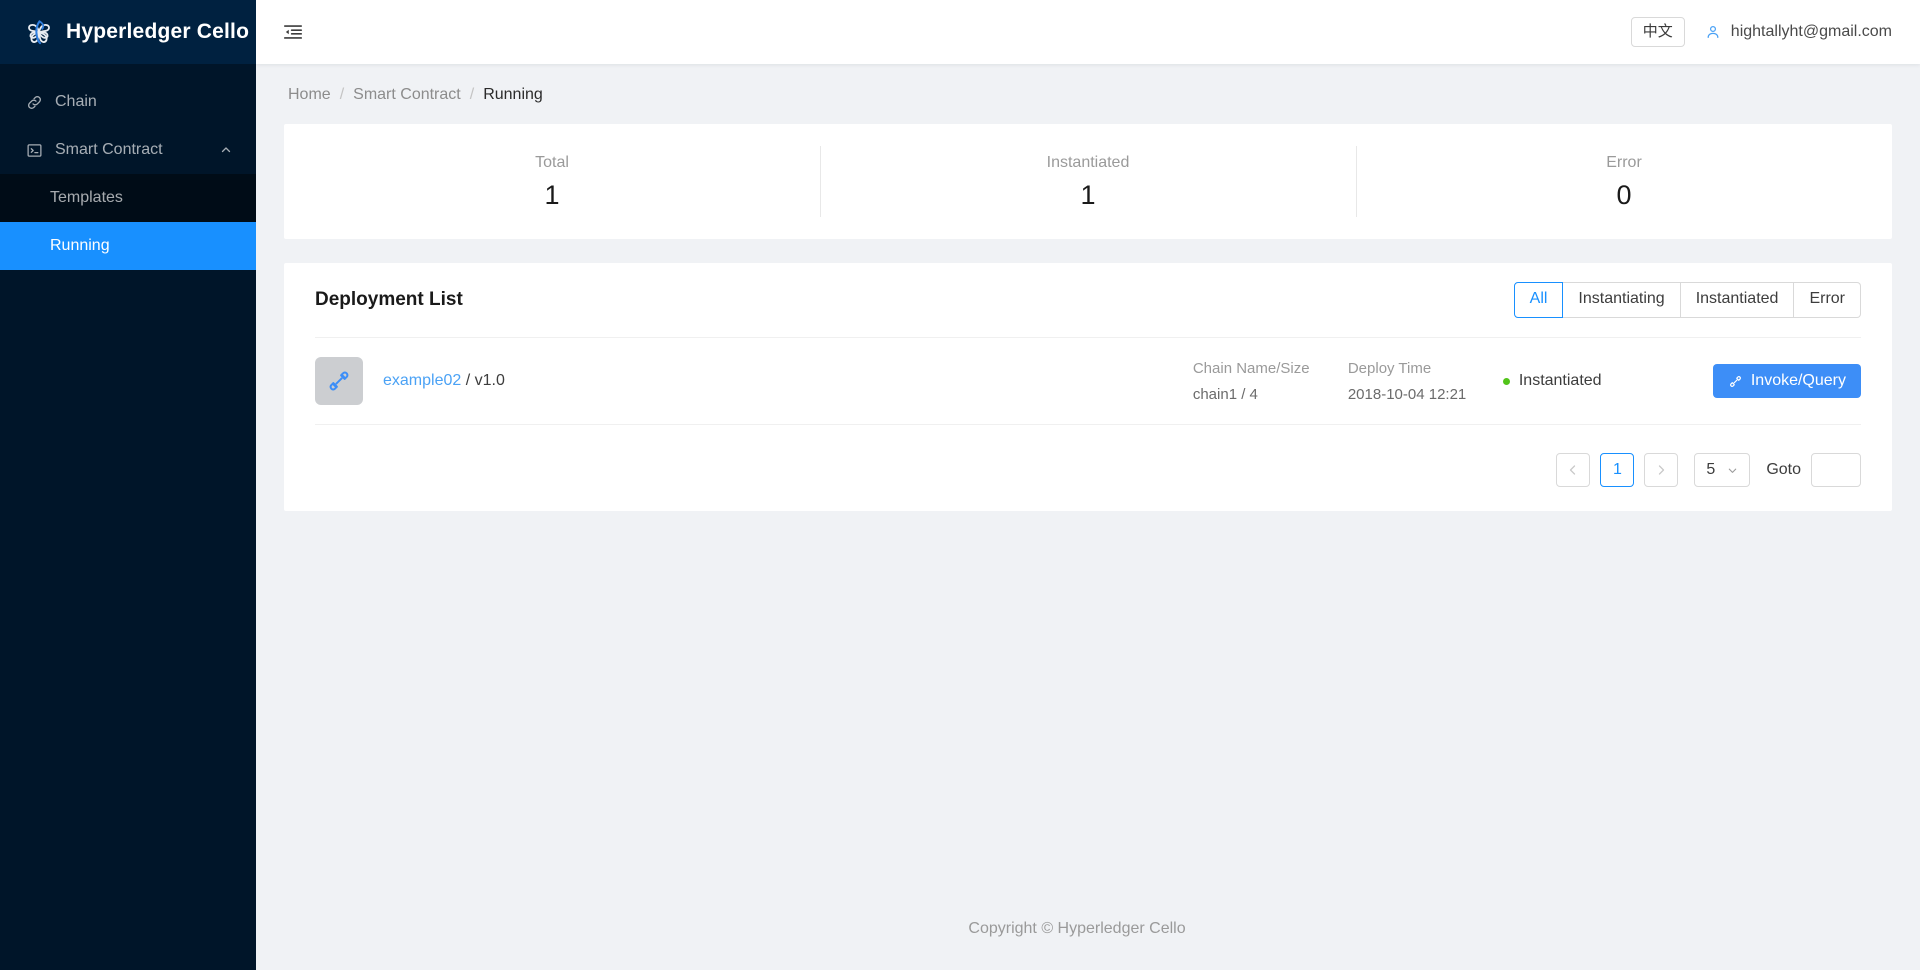 The width and height of the screenshot is (1920, 970). I want to click on pagination: 1 5 Goto, so click(1088, 456).